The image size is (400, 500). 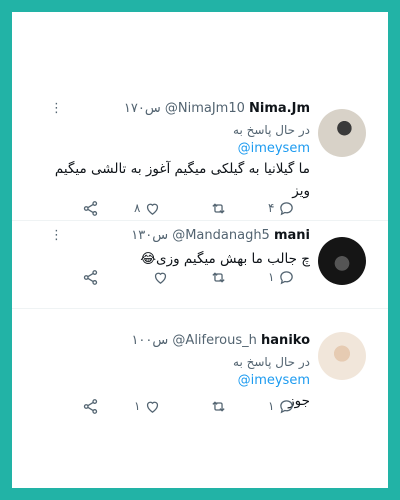 I want to click on user-handle: @Aliferous_h, so click(x=214, y=340).